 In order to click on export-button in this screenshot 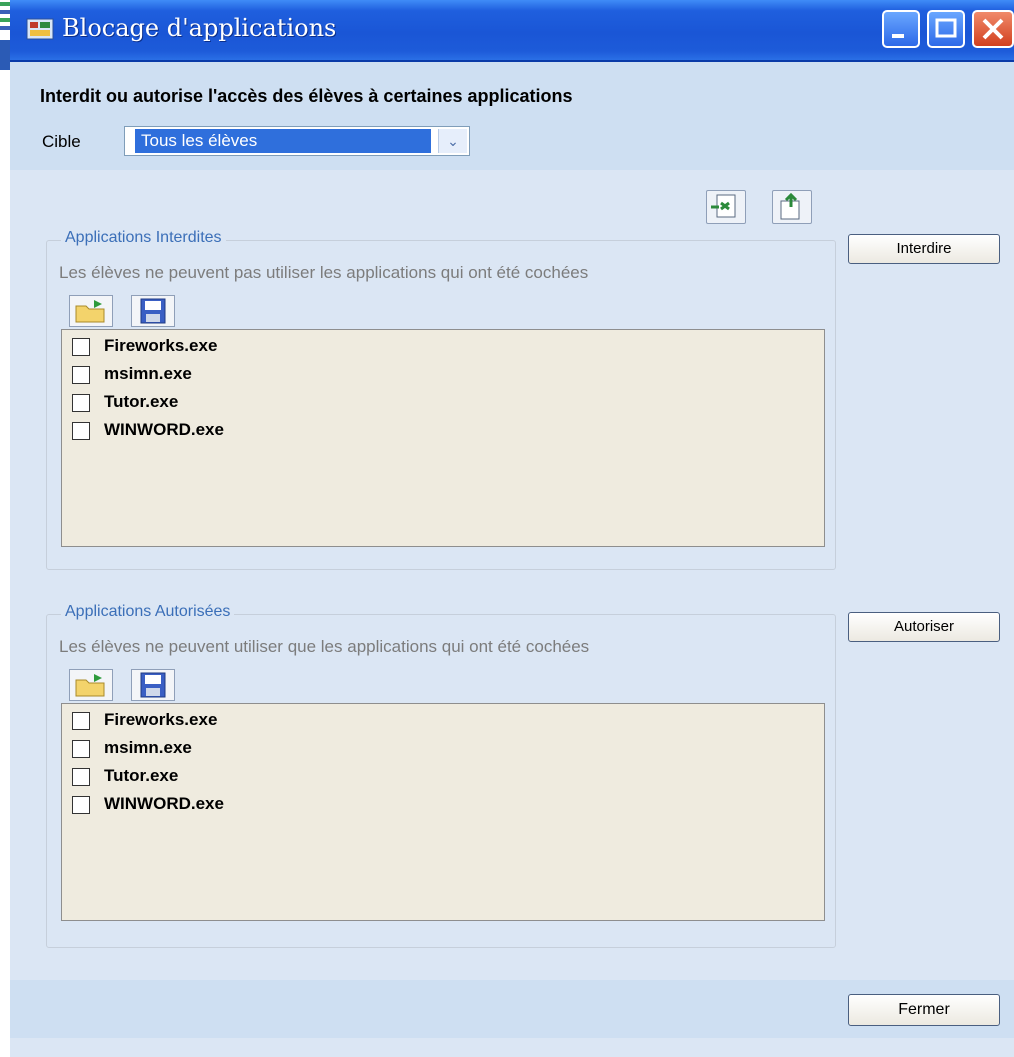, I will do `click(792, 207)`.